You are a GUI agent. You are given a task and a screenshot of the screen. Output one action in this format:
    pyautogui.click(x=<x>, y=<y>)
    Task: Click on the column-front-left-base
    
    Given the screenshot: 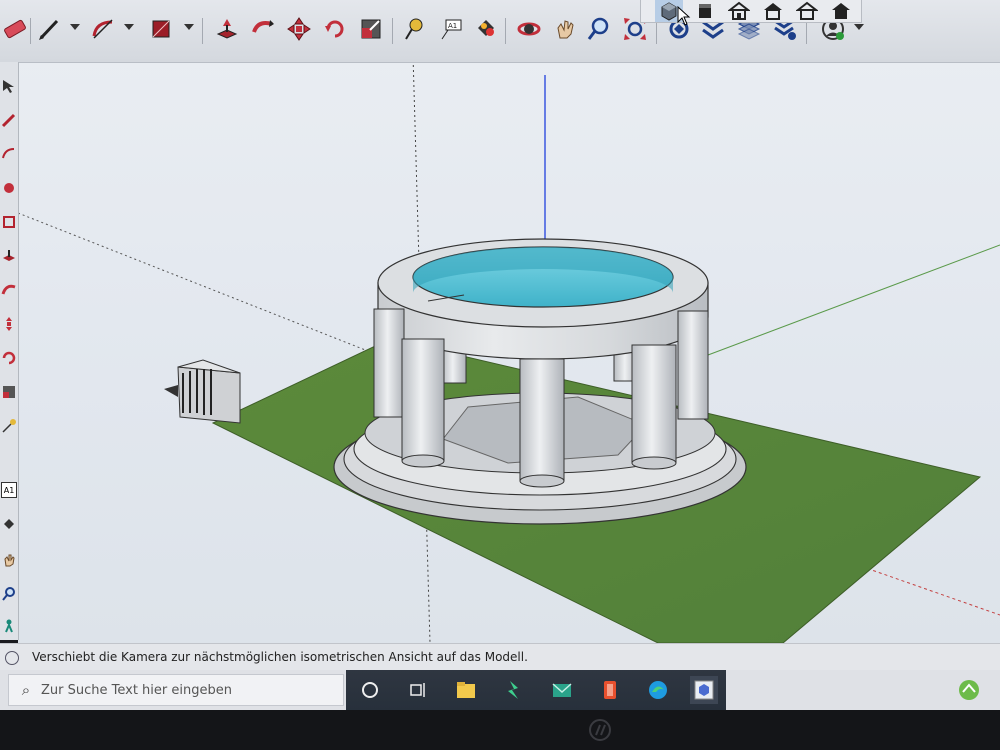 What is the action you would take?
    pyautogui.click(x=423, y=461)
    